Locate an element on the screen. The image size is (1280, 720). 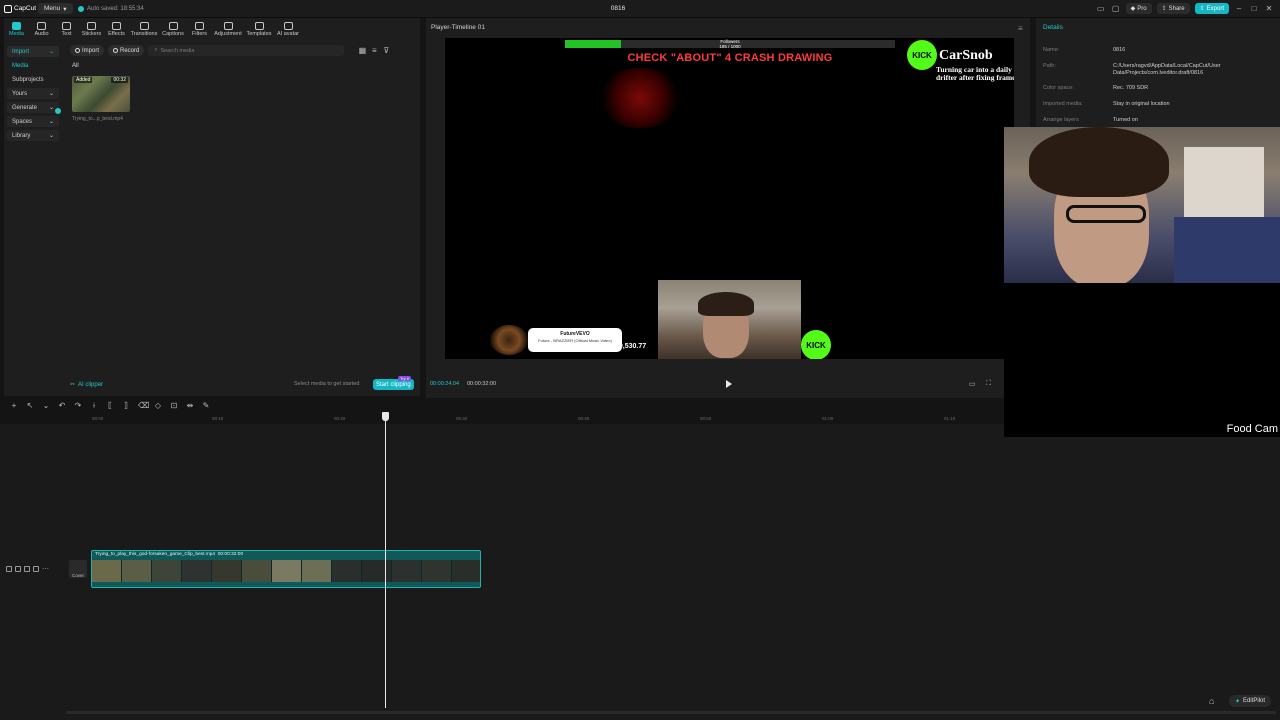
fullscreen-icon: ⛶ is located at coordinates (988, 384).